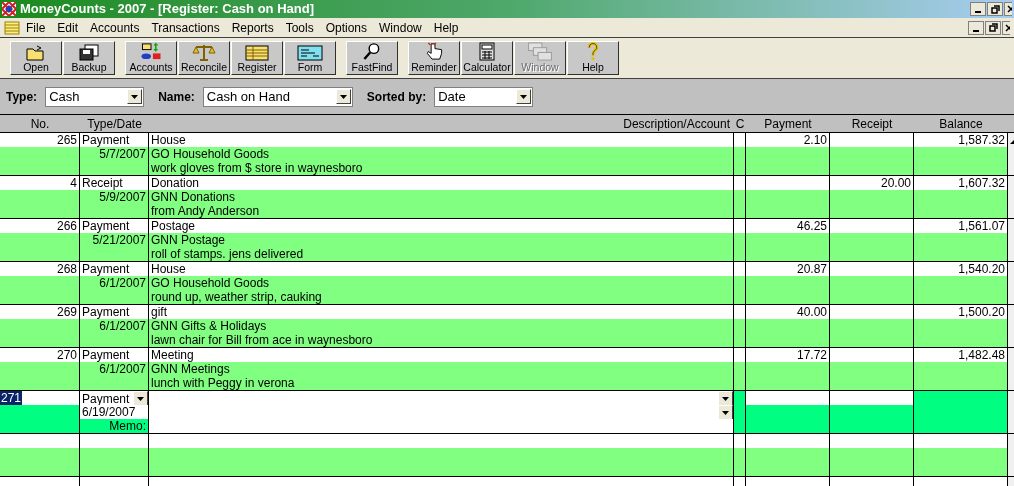 This screenshot has width=1014, height=486. What do you see at coordinates (961, 124) in the screenshot?
I see `column-header: Balance` at bounding box center [961, 124].